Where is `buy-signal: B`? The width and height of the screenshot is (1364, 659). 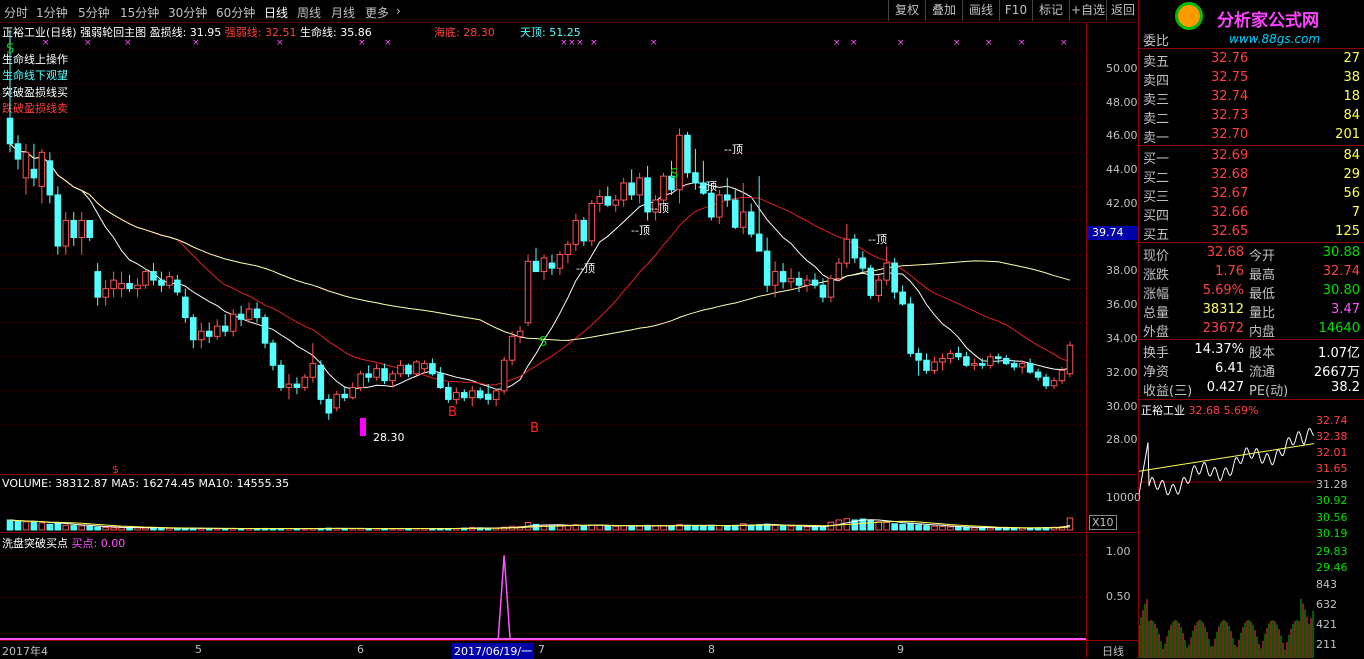
buy-signal: B is located at coordinates (452, 412).